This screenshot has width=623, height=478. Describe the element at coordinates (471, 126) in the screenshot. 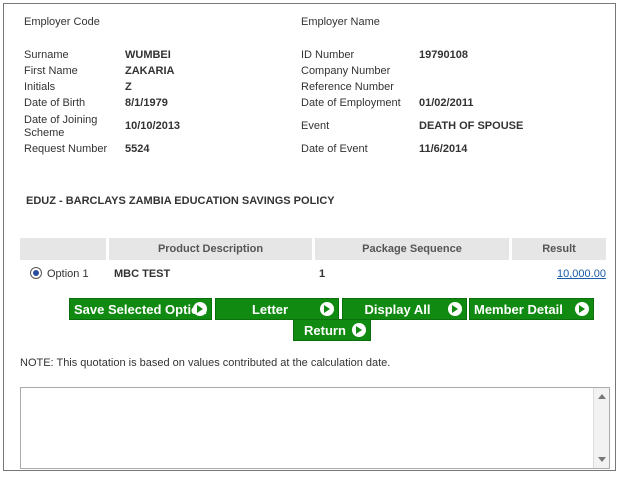

I see `event-value: DEATH OF SPOUSE` at that location.